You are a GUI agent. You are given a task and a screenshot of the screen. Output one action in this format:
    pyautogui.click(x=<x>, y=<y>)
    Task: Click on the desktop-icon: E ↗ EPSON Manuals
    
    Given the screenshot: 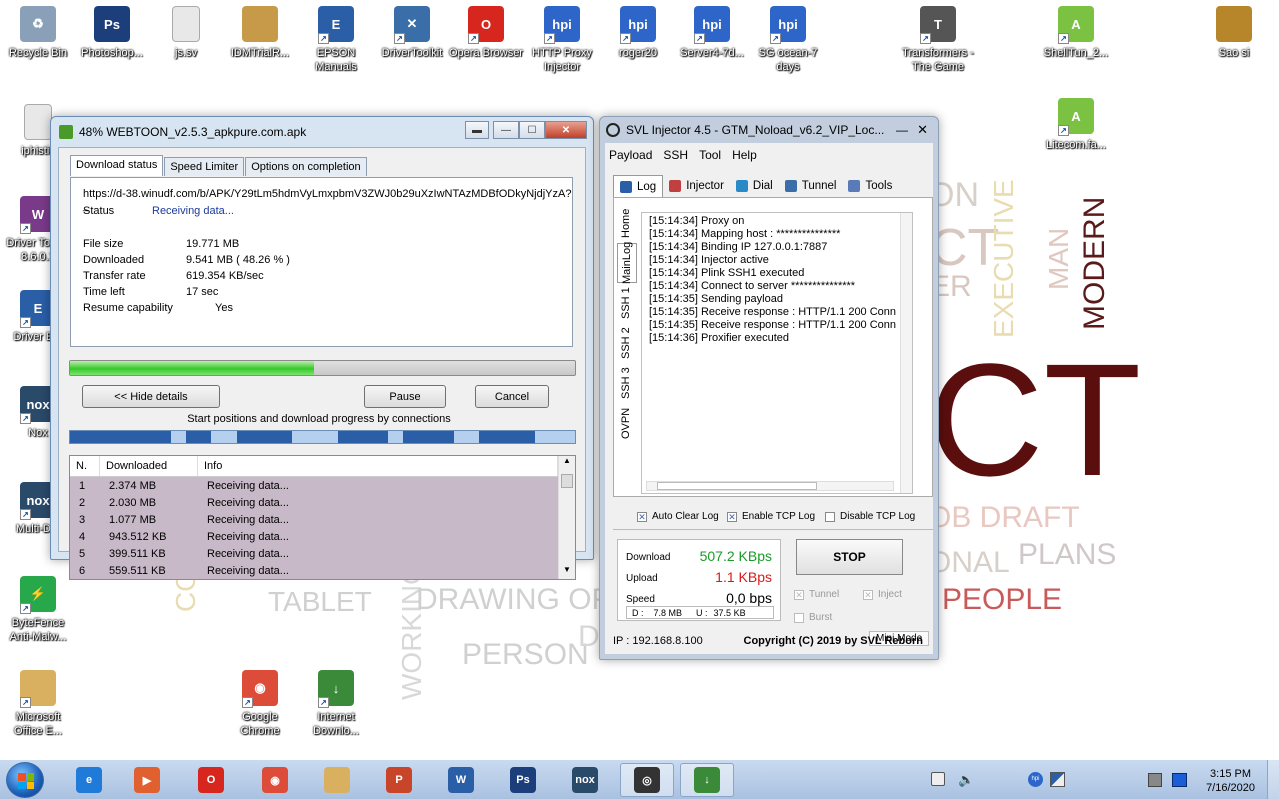 What is the action you would take?
    pyautogui.click(x=336, y=40)
    